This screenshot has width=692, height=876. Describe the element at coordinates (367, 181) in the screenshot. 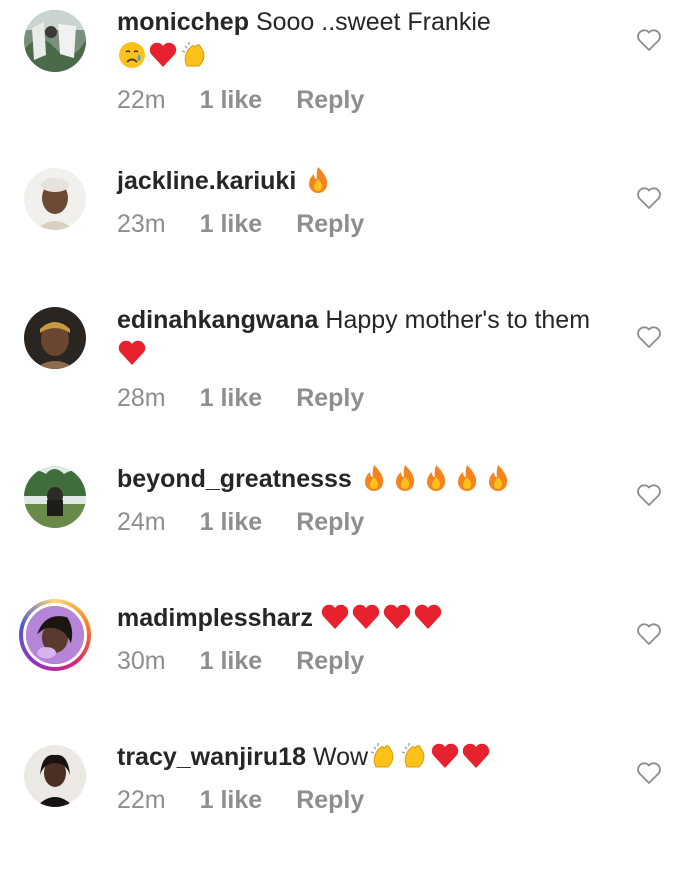

I see `comment-text: jackline.kariuki` at that location.